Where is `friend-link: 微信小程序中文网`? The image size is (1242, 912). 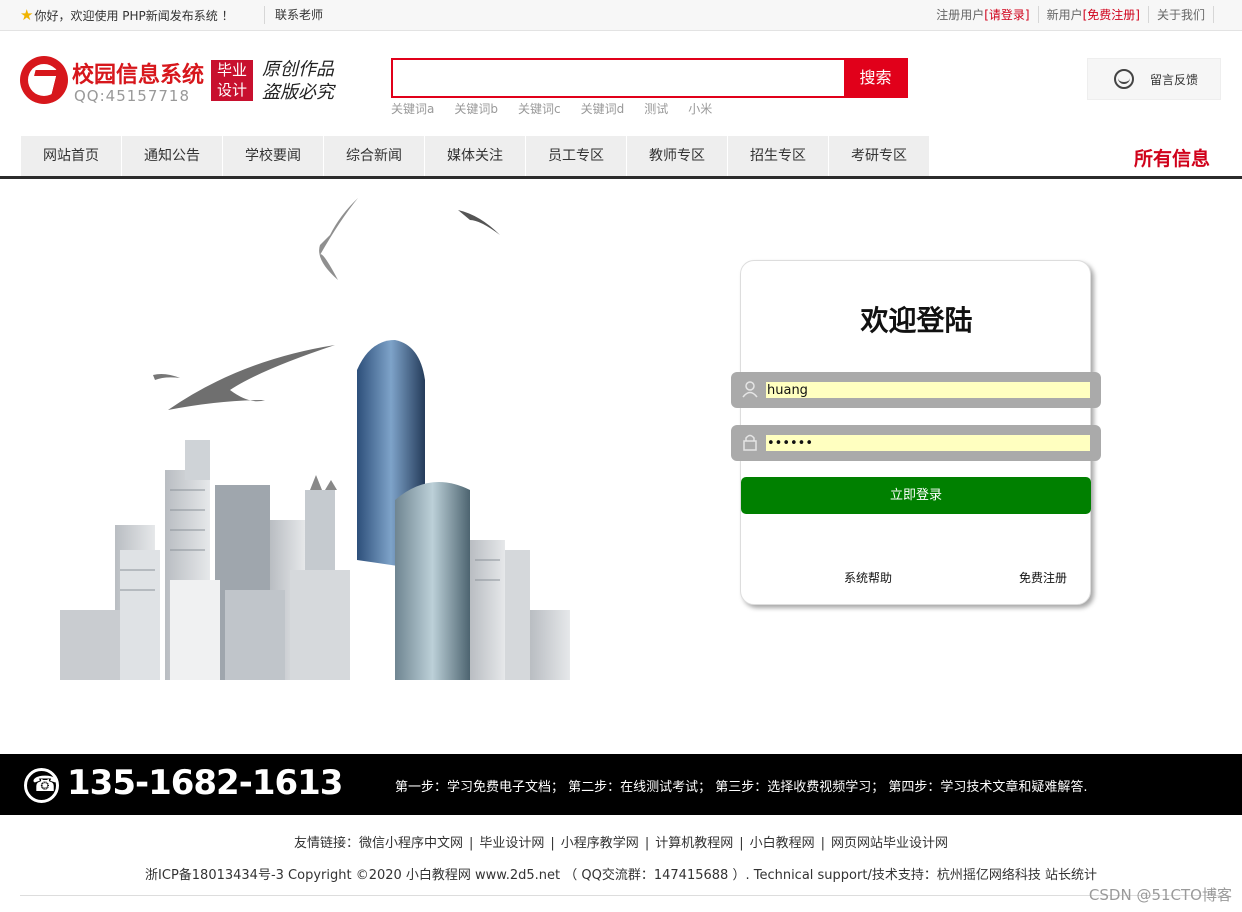
friend-link: 微信小程序中文网 is located at coordinates (411, 843).